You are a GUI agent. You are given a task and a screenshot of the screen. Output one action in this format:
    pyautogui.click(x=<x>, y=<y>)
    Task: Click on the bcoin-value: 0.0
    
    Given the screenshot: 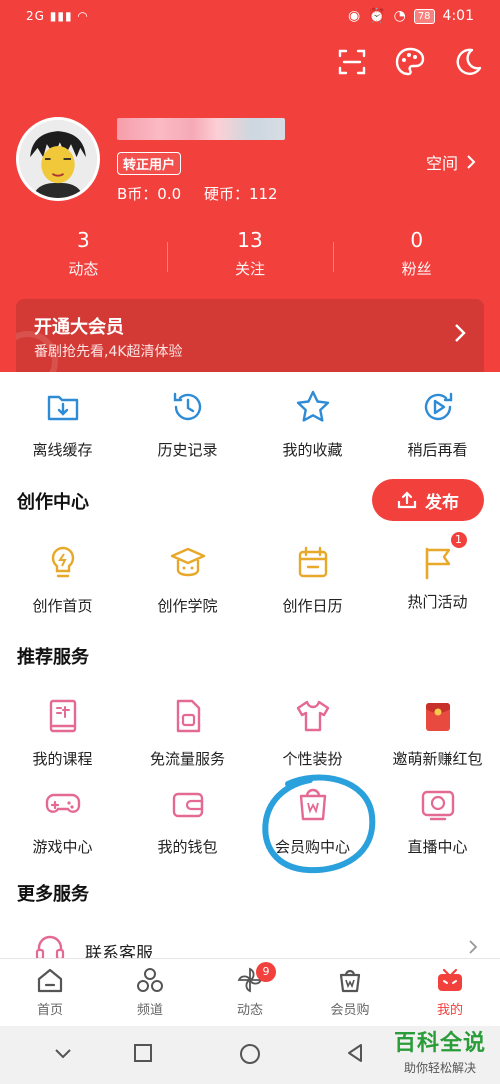 What is the action you would take?
    pyautogui.click(x=169, y=194)
    